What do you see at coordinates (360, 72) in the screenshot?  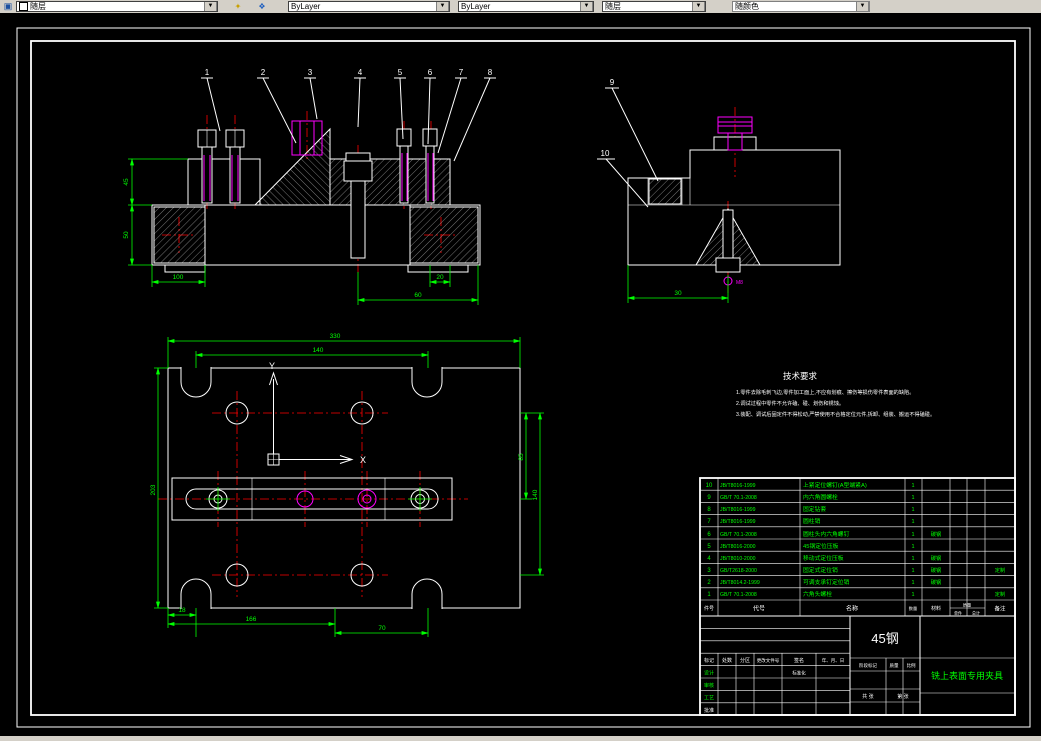 I see `balloon-number: 4` at bounding box center [360, 72].